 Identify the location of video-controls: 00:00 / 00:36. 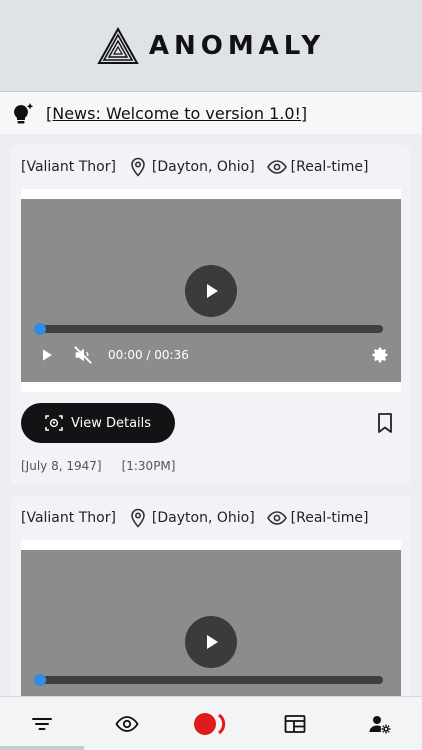
(213, 355).